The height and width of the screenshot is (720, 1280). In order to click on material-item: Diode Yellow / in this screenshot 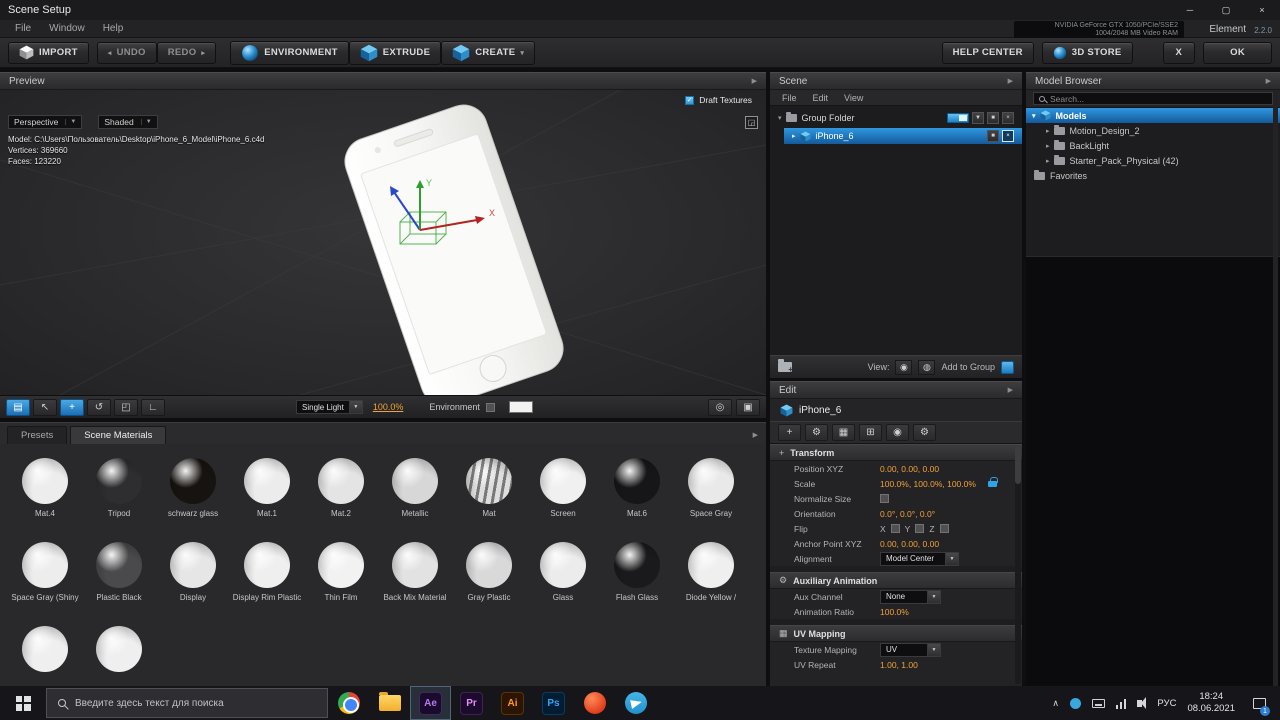, I will do `click(711, 572)`.